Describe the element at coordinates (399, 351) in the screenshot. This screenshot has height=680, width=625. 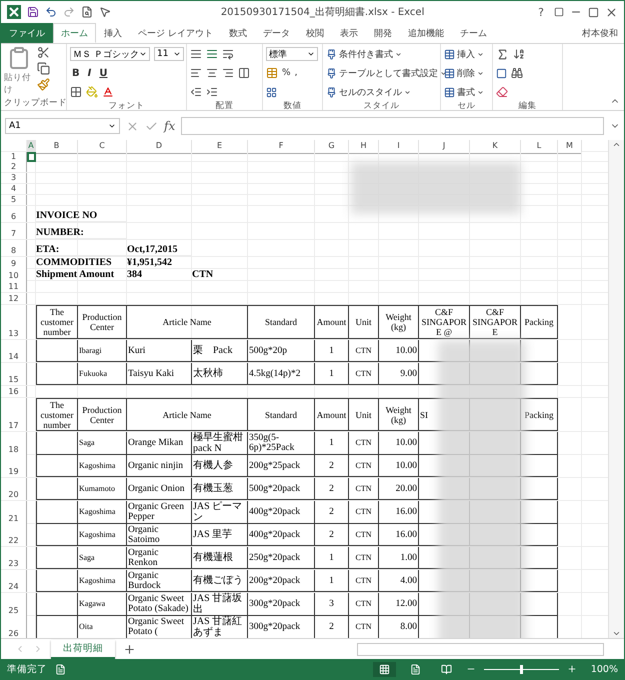
I see `table-cell: 10.00` at that location.